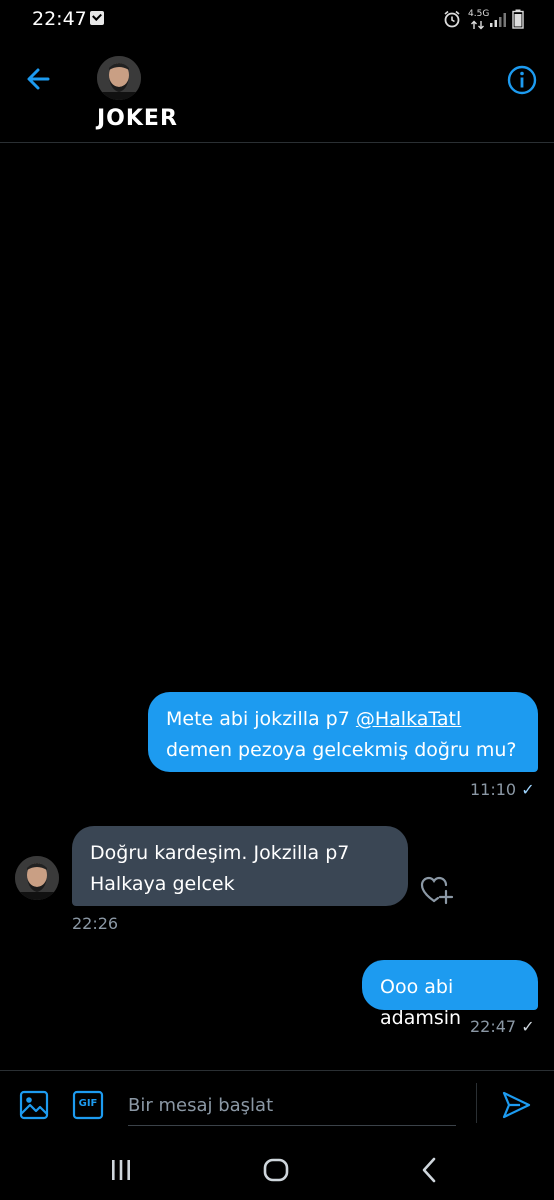  What do you see at coordinates (518, 19) in the screenshot?
I see `battery-icon` at bounding box center [518, 19].